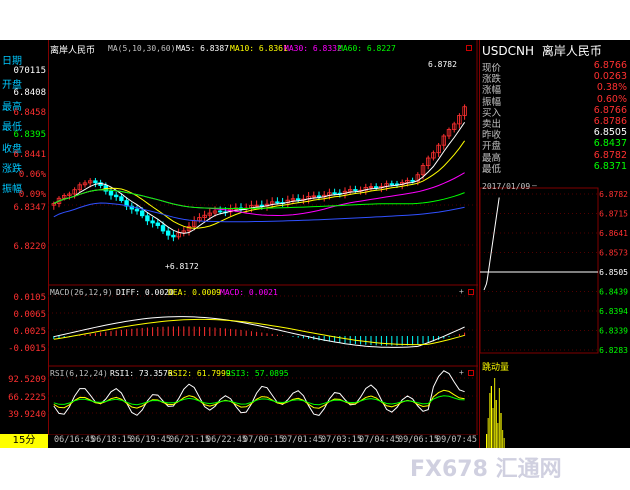 The width and height of the screenshot is (630, 490). Describe the element at coordinates (379, 440) in the screenshot. I see `time-label: 07/04:45` at that location.